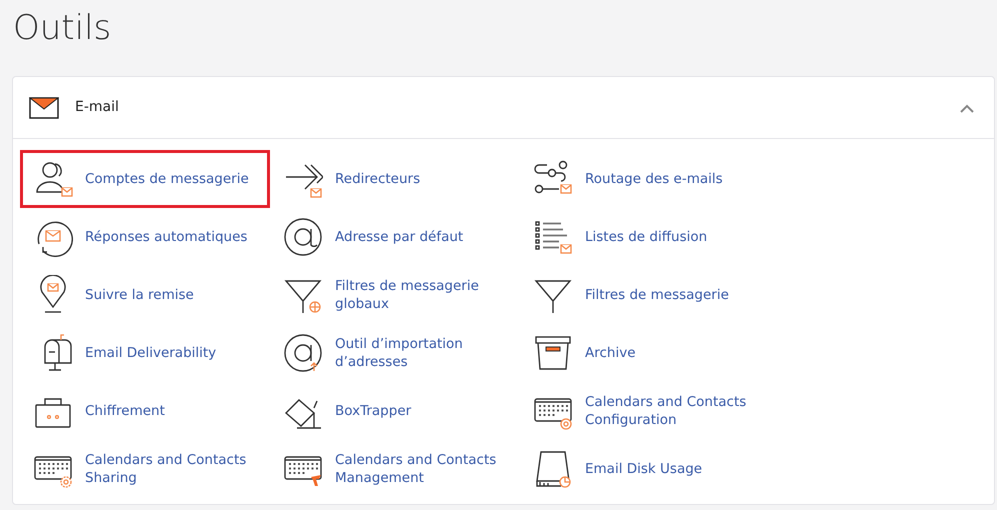  I want to click on chevron-up-icon, so click(967, 108).